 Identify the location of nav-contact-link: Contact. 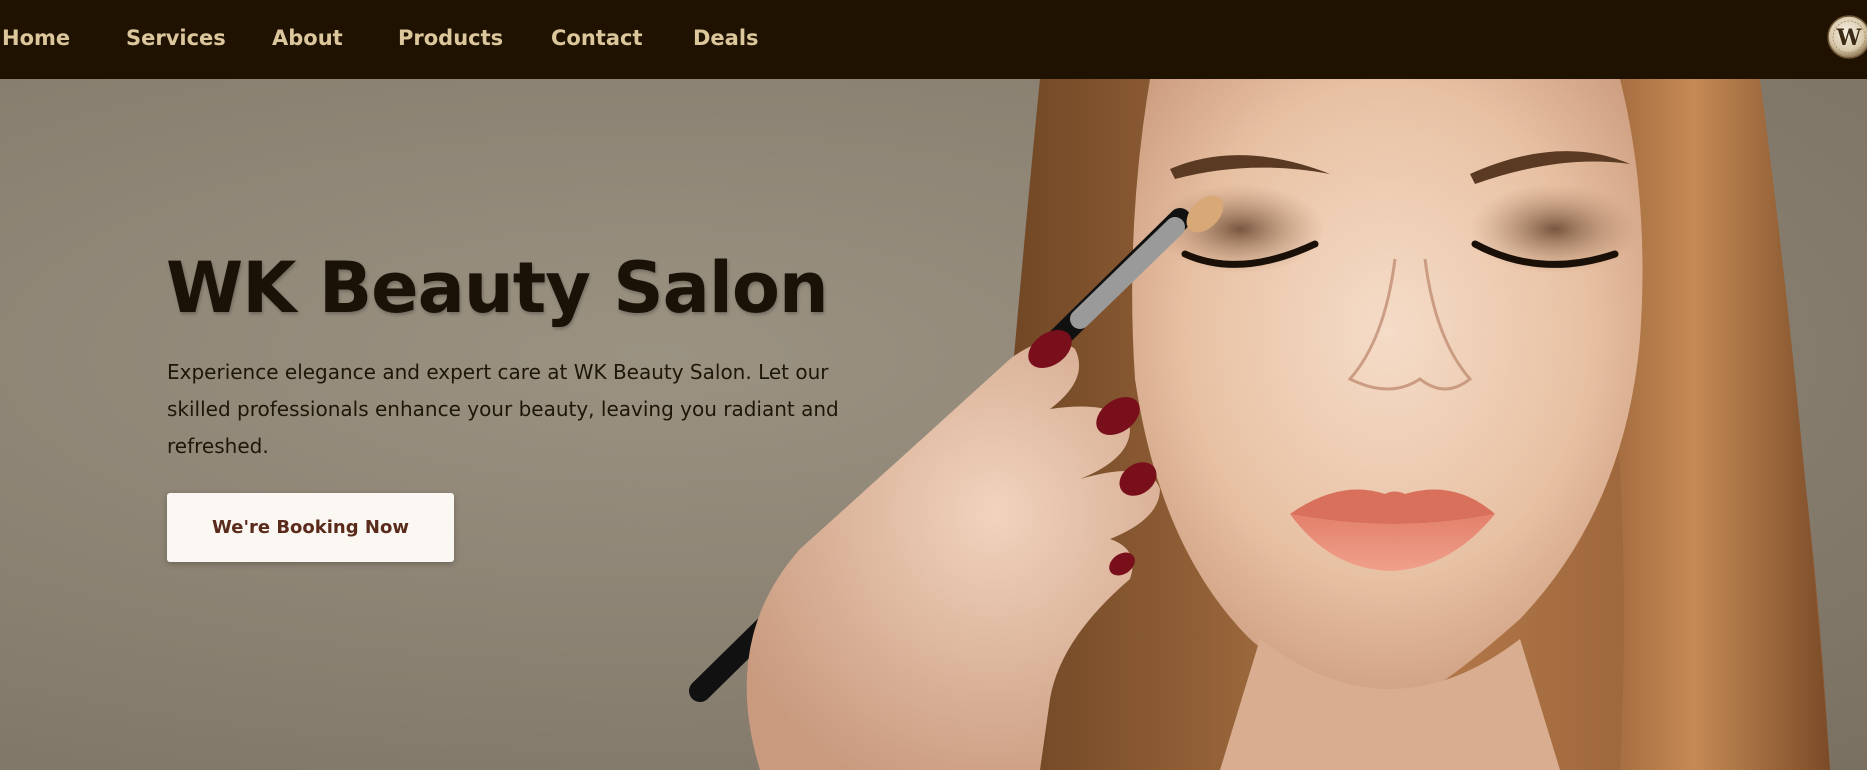
(597, 38).